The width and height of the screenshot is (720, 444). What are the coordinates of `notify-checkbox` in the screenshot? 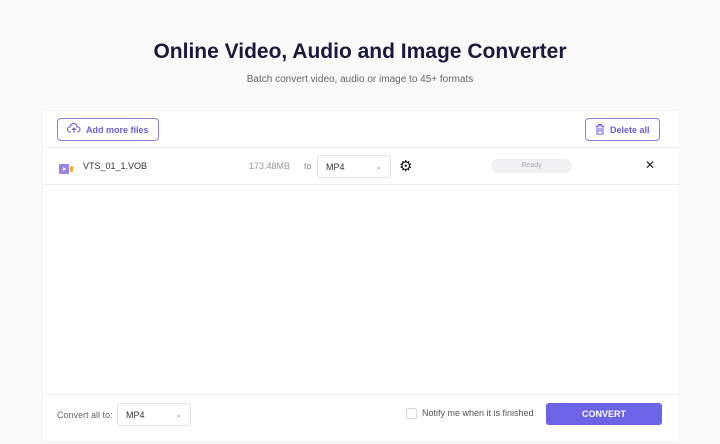 It's located at (411, 413).